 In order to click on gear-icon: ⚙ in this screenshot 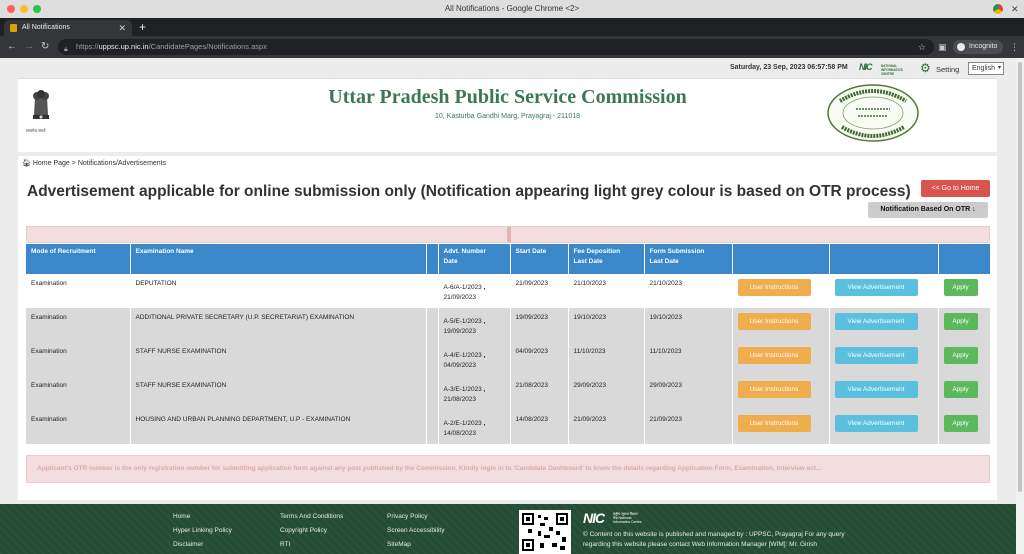, I will do `click(925, 68)`.